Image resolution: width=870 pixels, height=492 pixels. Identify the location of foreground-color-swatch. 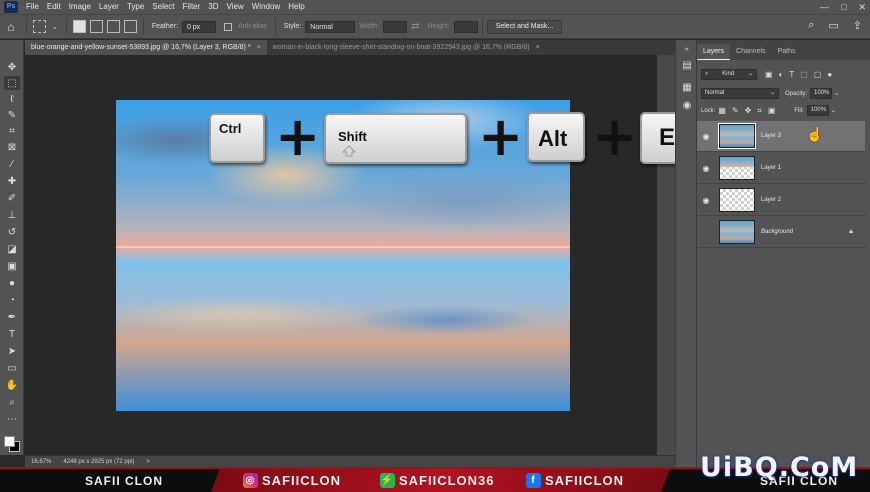
(9, 441).